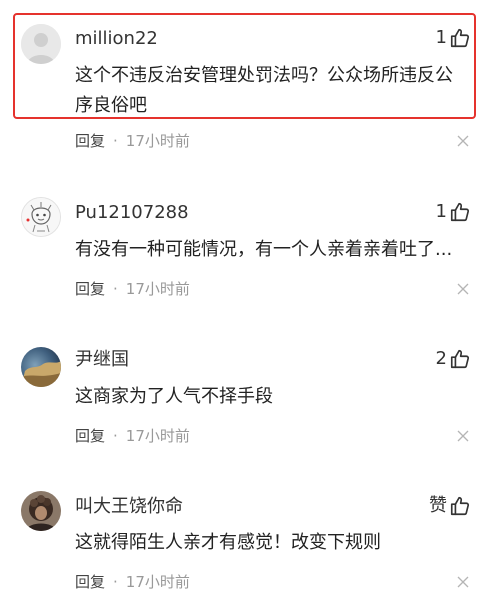  I want to click on comment-username: 叫大王饶你命, so click(129, 507).